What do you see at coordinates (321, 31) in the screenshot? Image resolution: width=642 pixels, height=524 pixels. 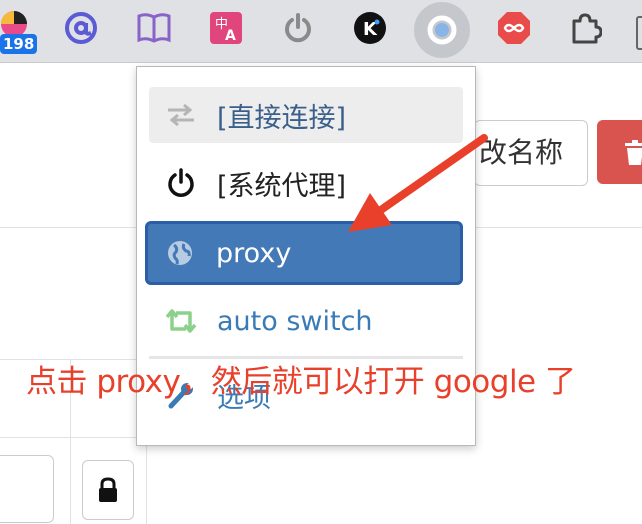 I see `browser-toolbar: 198 中 A K` at bounding box center [321, 31].